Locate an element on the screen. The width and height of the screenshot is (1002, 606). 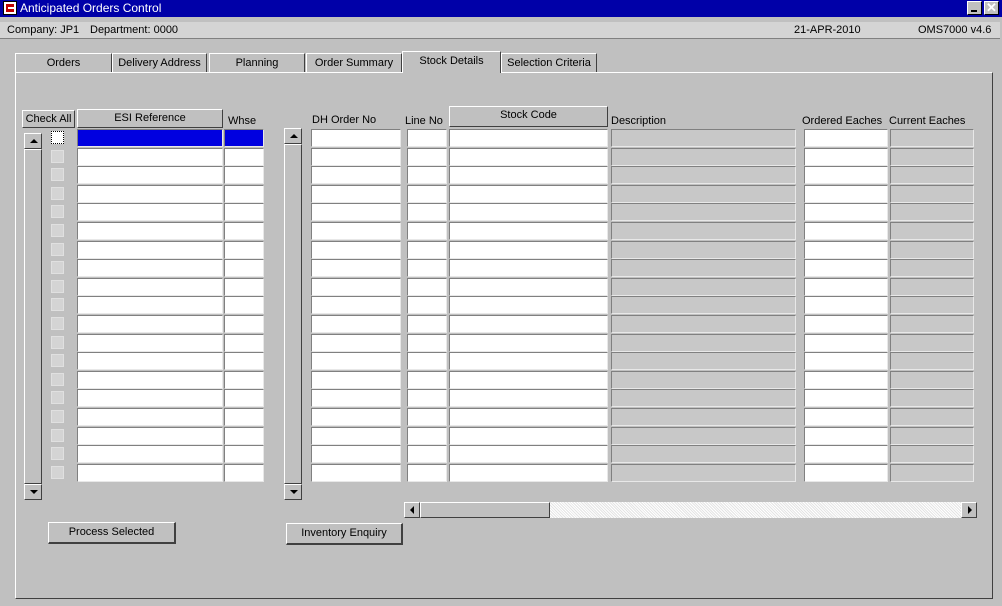
right-scroll-thumb is located at coordinates (293, 314).